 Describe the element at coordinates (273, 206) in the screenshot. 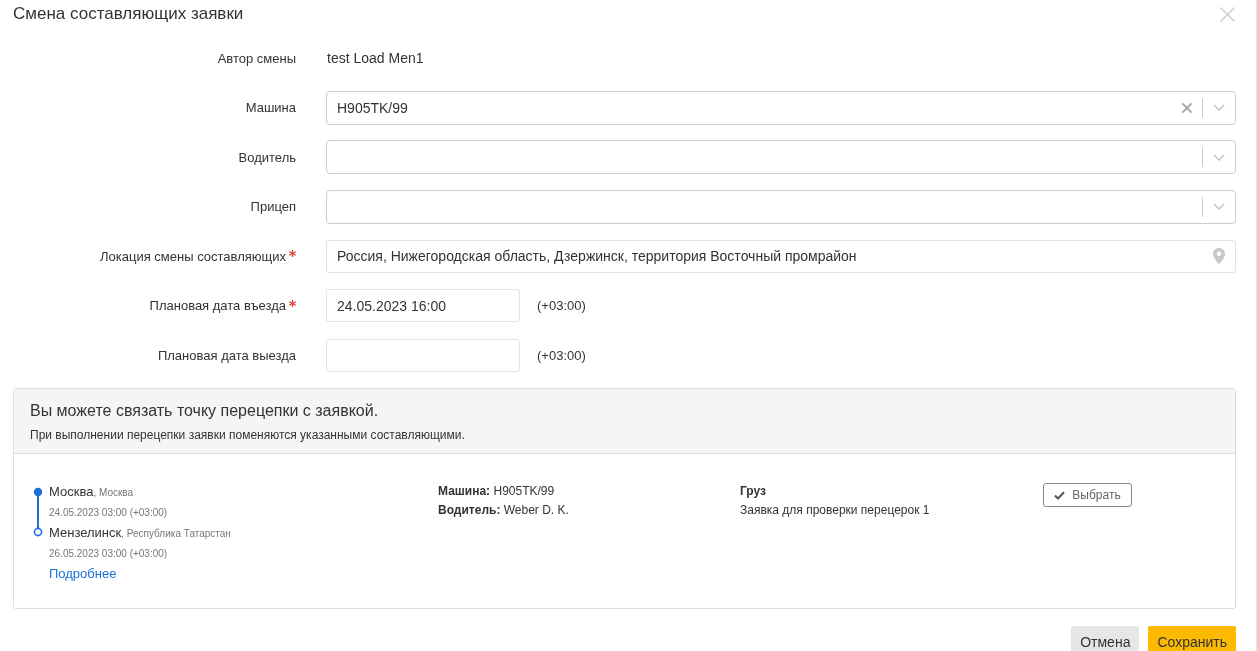

I see `field-label: Прицеп` at that location.